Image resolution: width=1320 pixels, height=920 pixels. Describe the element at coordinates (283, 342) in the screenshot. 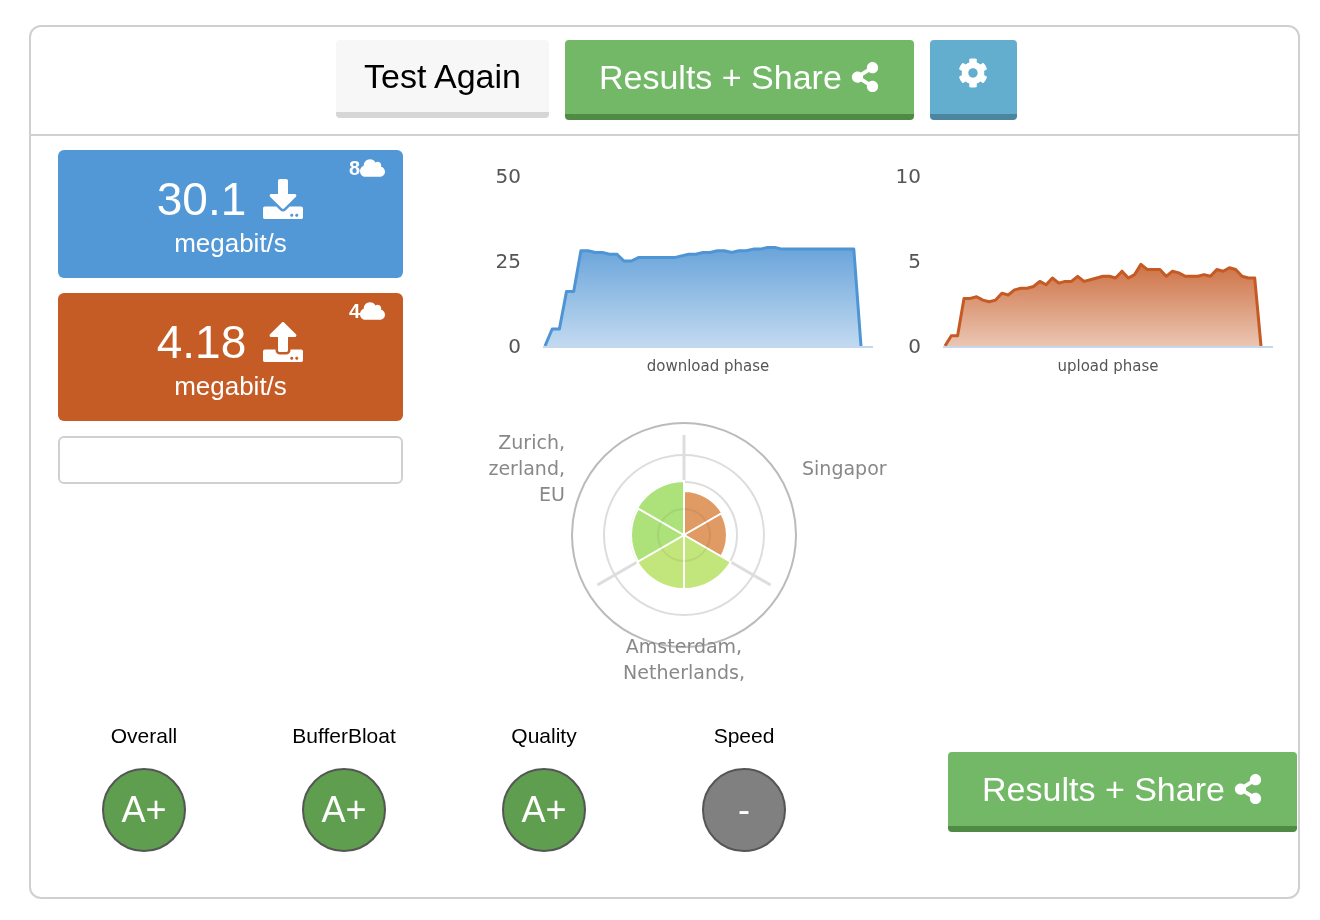

I see `upload-icon` at that location.